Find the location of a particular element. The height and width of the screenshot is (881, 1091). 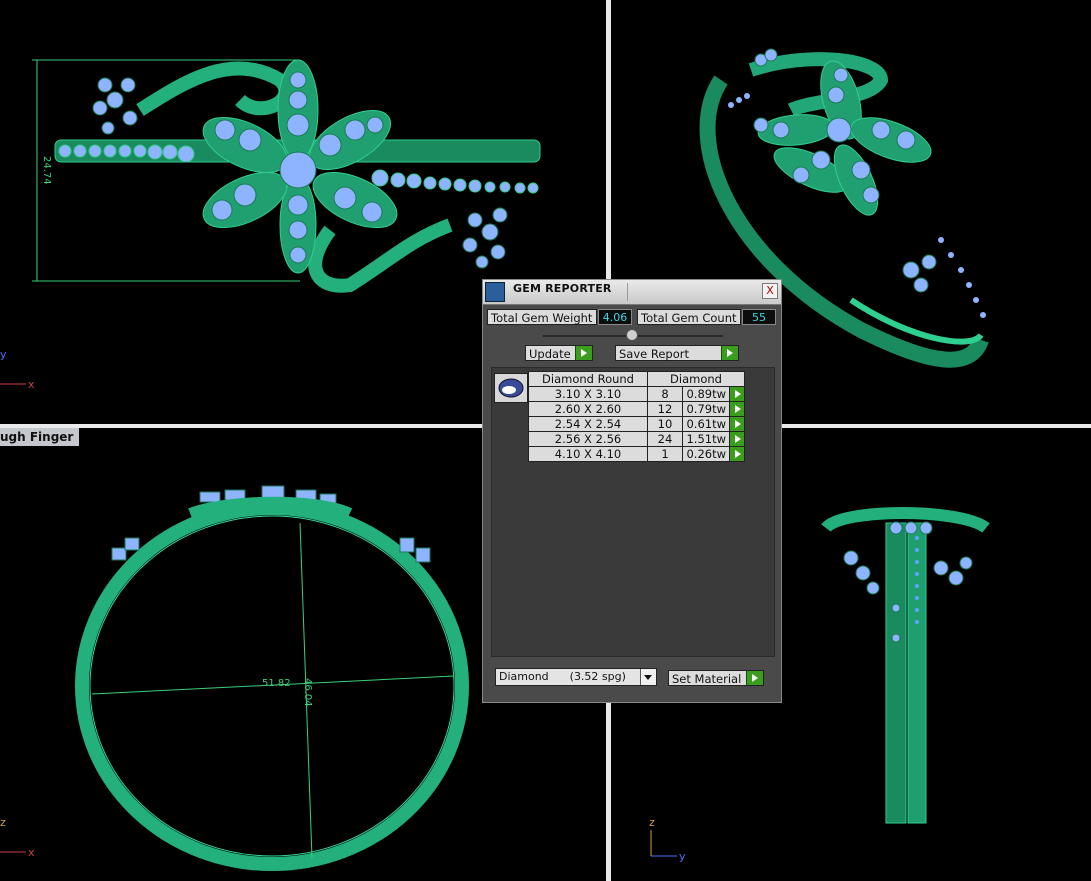

total-gem-weight-value: 4.06 is located at coordinates (615, 317).